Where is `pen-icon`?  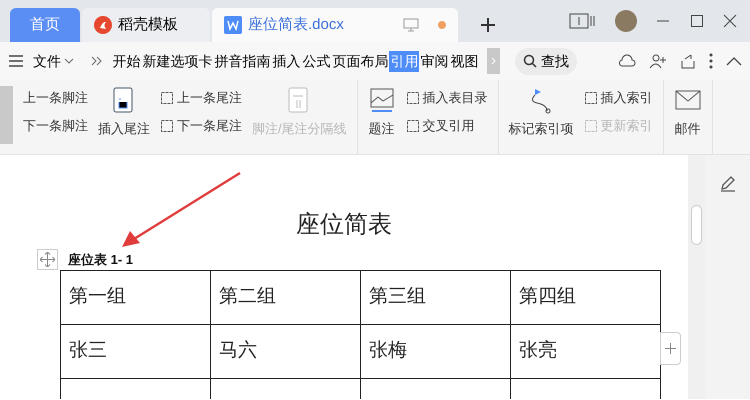
pen-icon is located at coordinates (727, 183).